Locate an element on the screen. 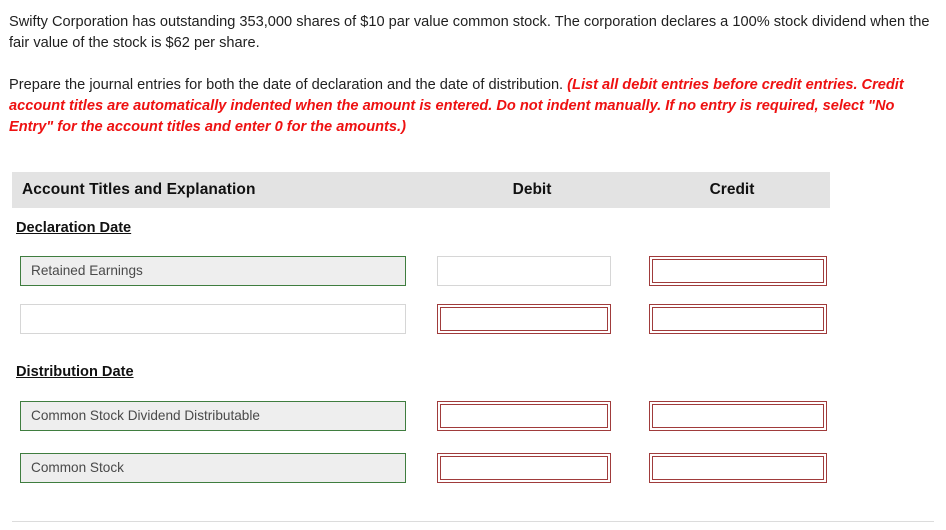 This screenshot has height=530, width=946. debit-amount-input-row3 is located at coordinates (524, 416).